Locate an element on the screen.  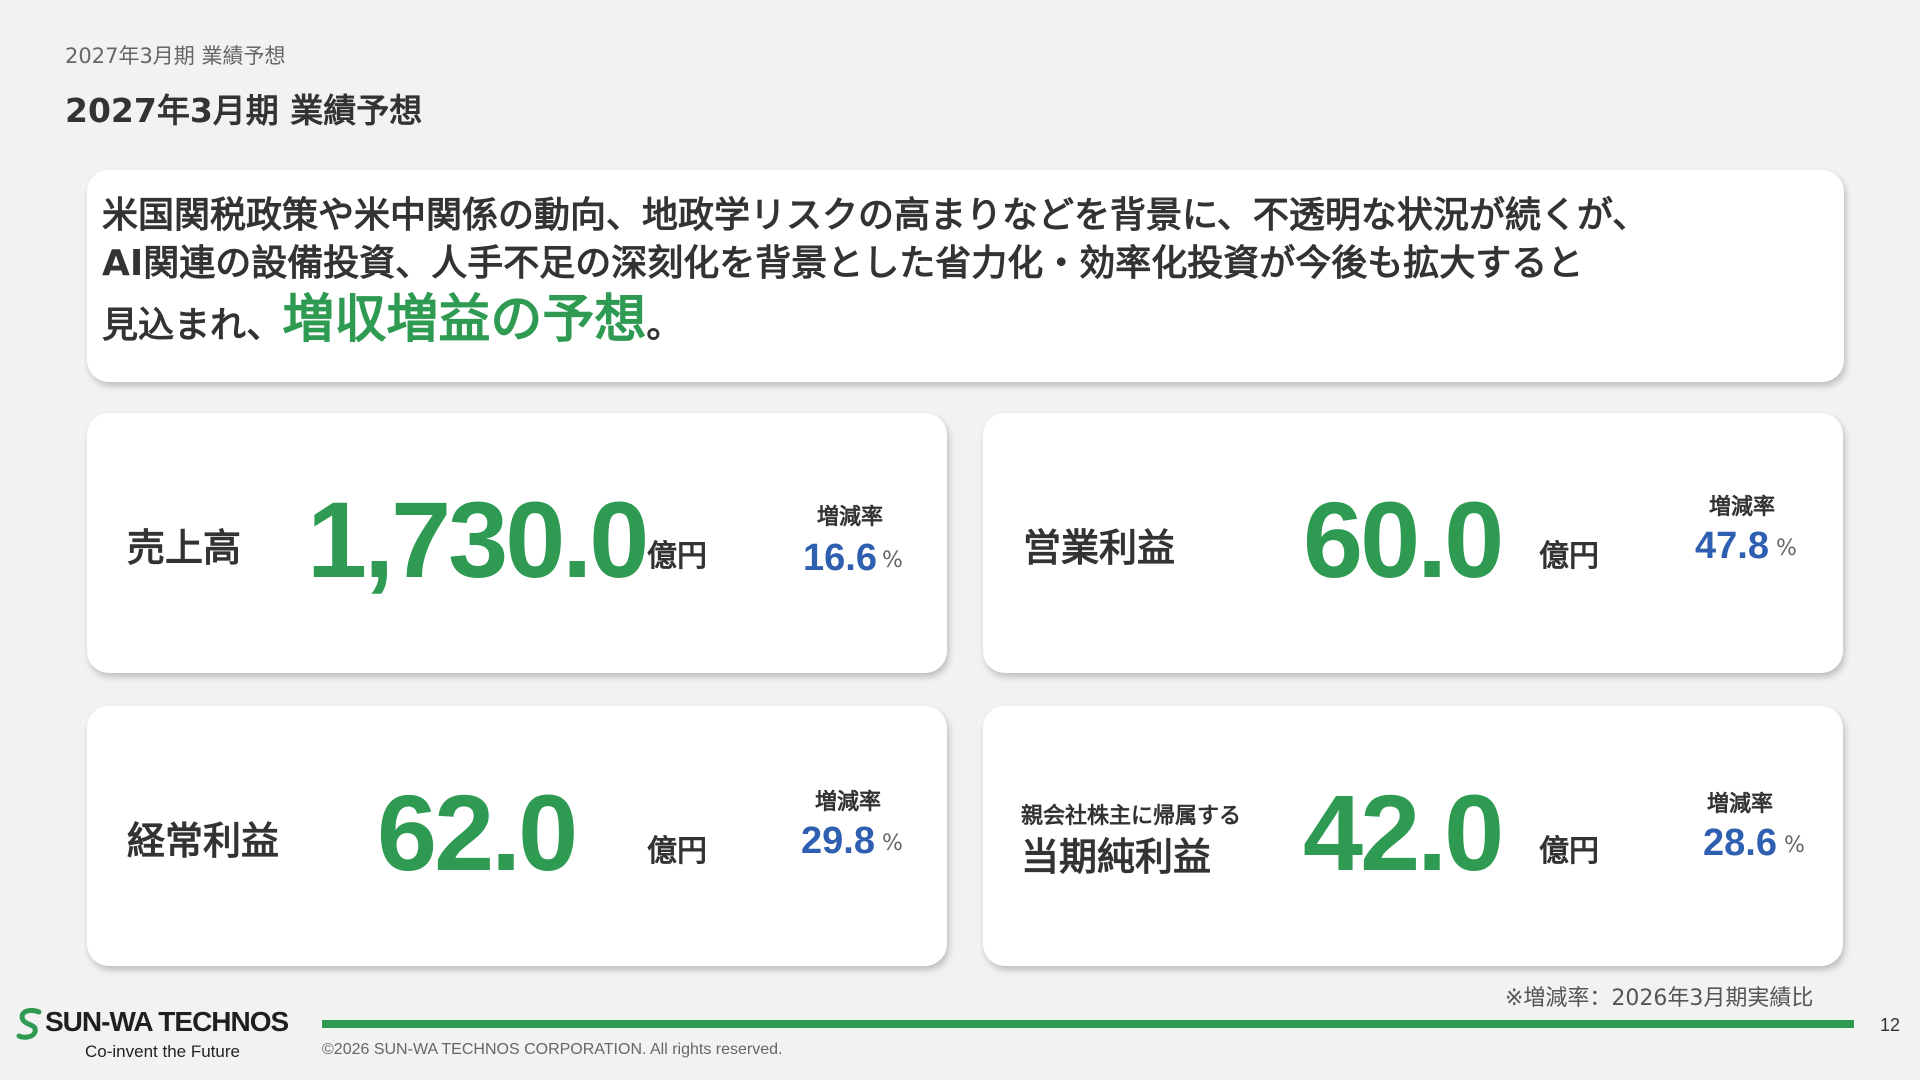
rate-value: 16.6 is located at coordinates (840, 558).